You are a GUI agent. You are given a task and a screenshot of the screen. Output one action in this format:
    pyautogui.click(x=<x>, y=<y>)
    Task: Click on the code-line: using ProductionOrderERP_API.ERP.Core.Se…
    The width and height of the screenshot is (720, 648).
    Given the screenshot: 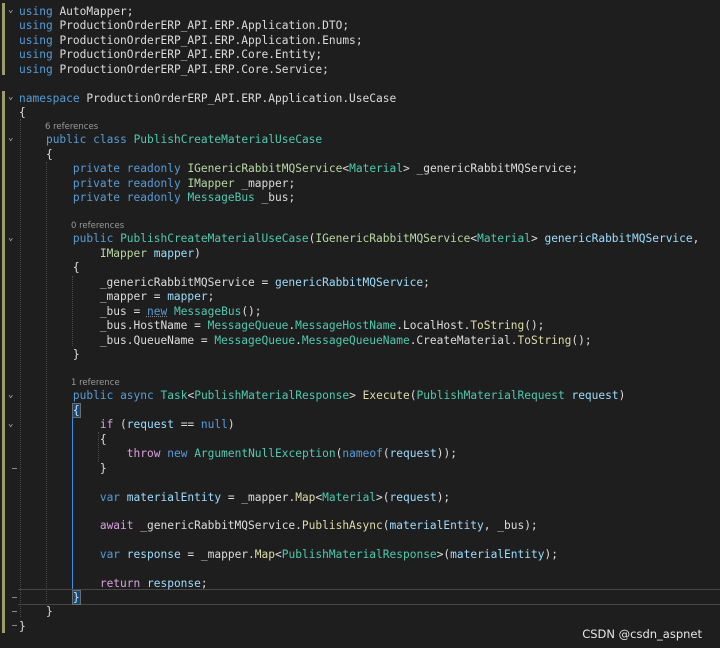 What is the action you would take?
    pyautogui.click(x=174, y=69)
    